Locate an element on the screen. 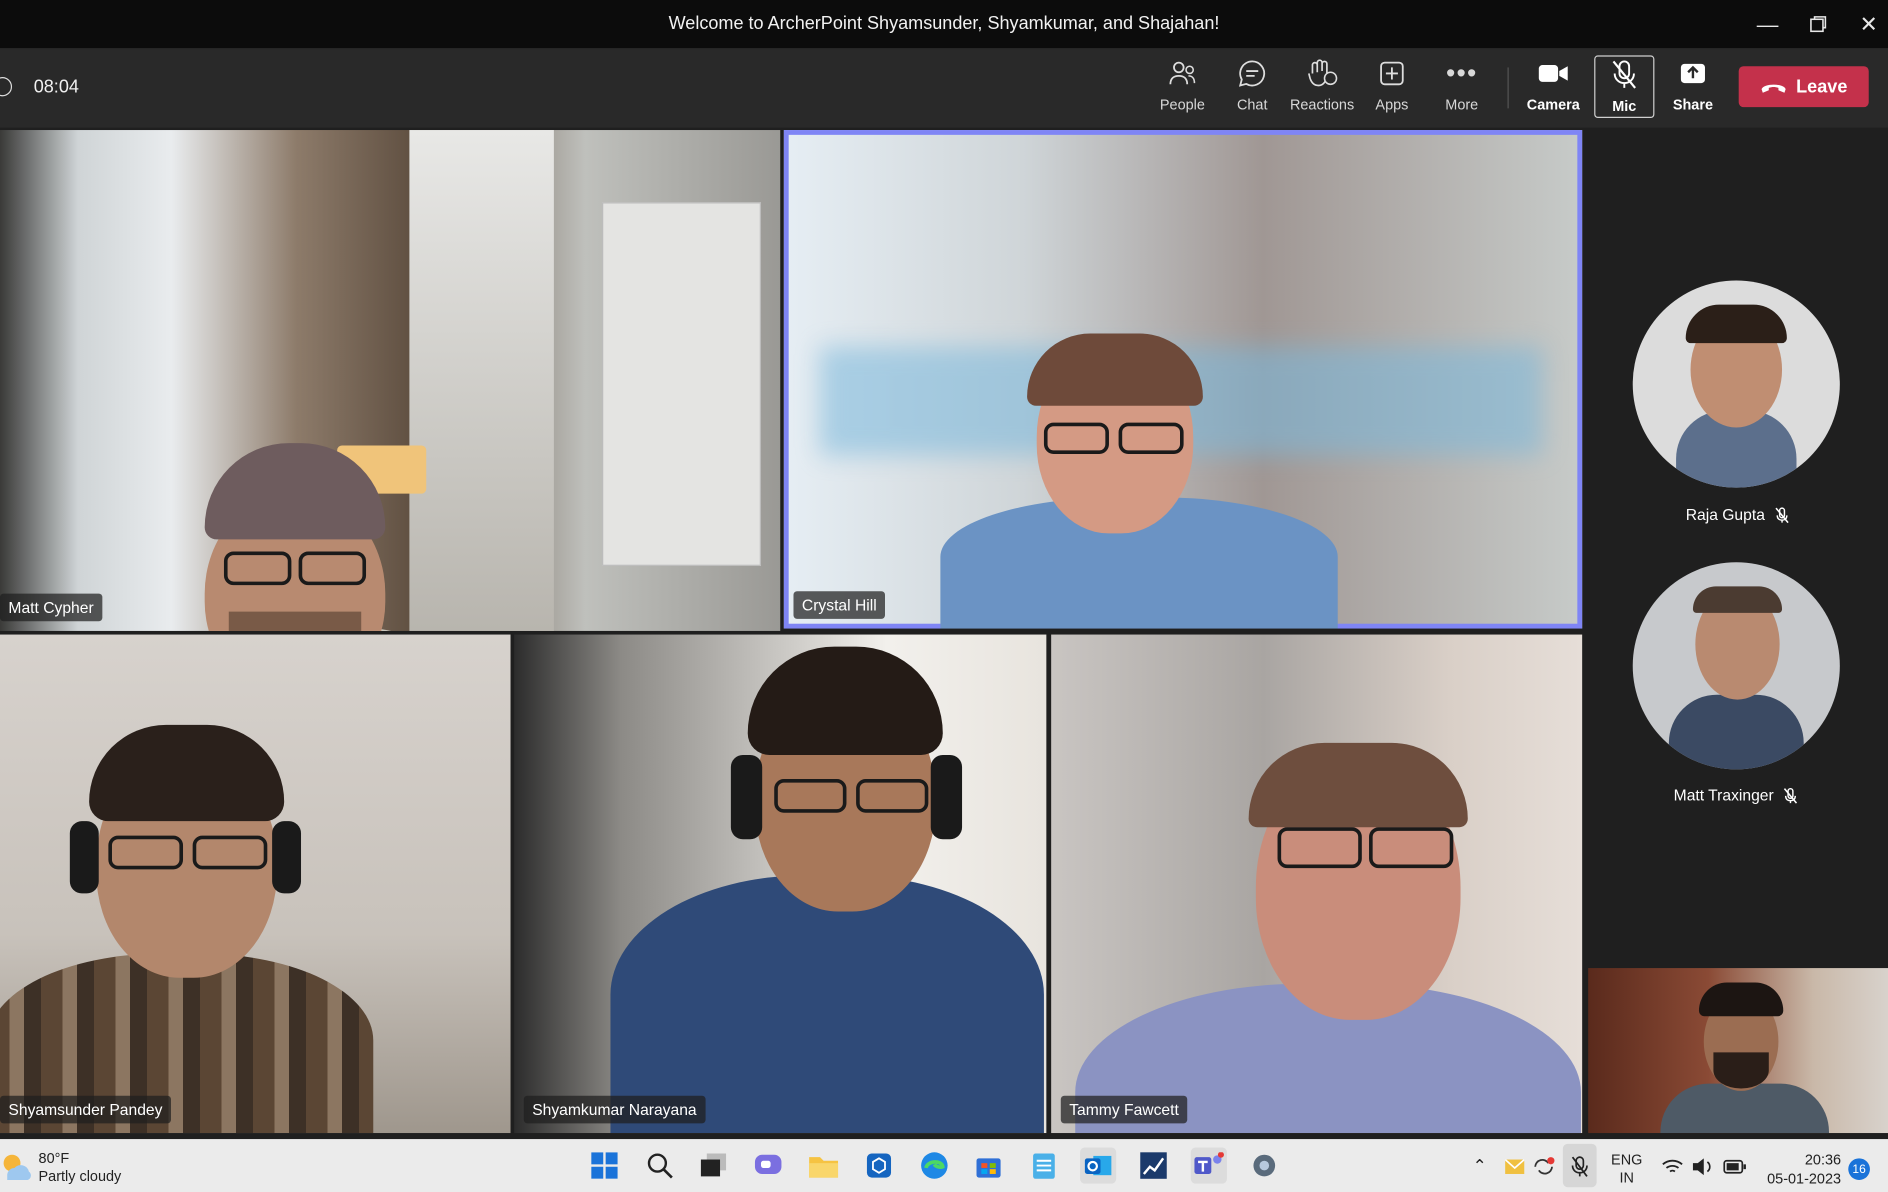 The width and height of the screenshot is (1888, 1192). task-view-icon is located at coordinates (713, 1165).